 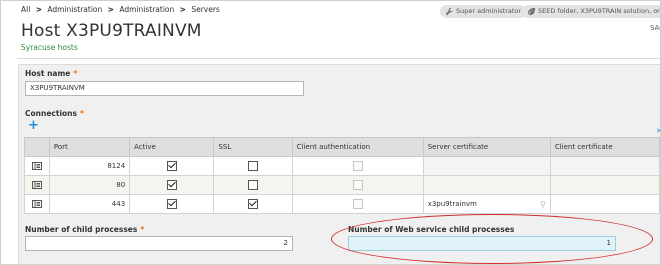 I want to click on host-name-label: Host name *, so click(x=51, y=73).